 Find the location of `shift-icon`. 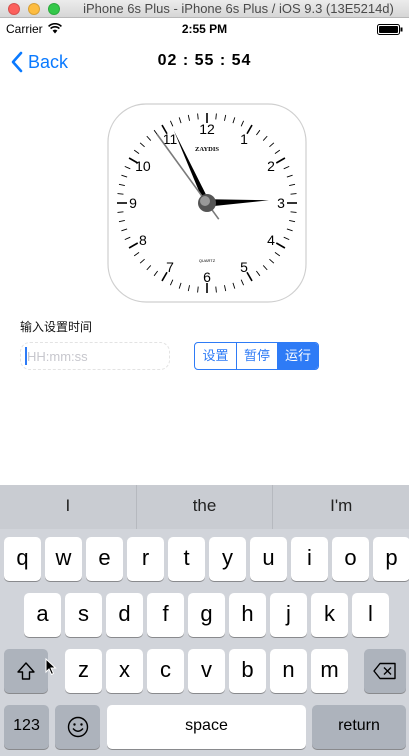

shift-icon is located at coordinates (26, 671).